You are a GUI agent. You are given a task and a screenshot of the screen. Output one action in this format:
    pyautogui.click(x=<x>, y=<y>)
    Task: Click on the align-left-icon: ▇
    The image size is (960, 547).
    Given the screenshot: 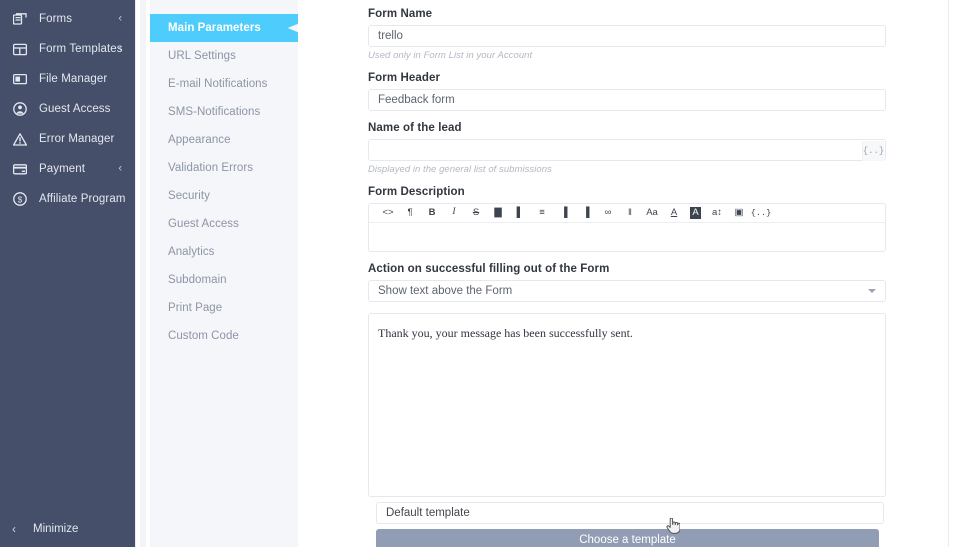 What is the action you would take?
    pyautogui.click(x=498, y=213)
    